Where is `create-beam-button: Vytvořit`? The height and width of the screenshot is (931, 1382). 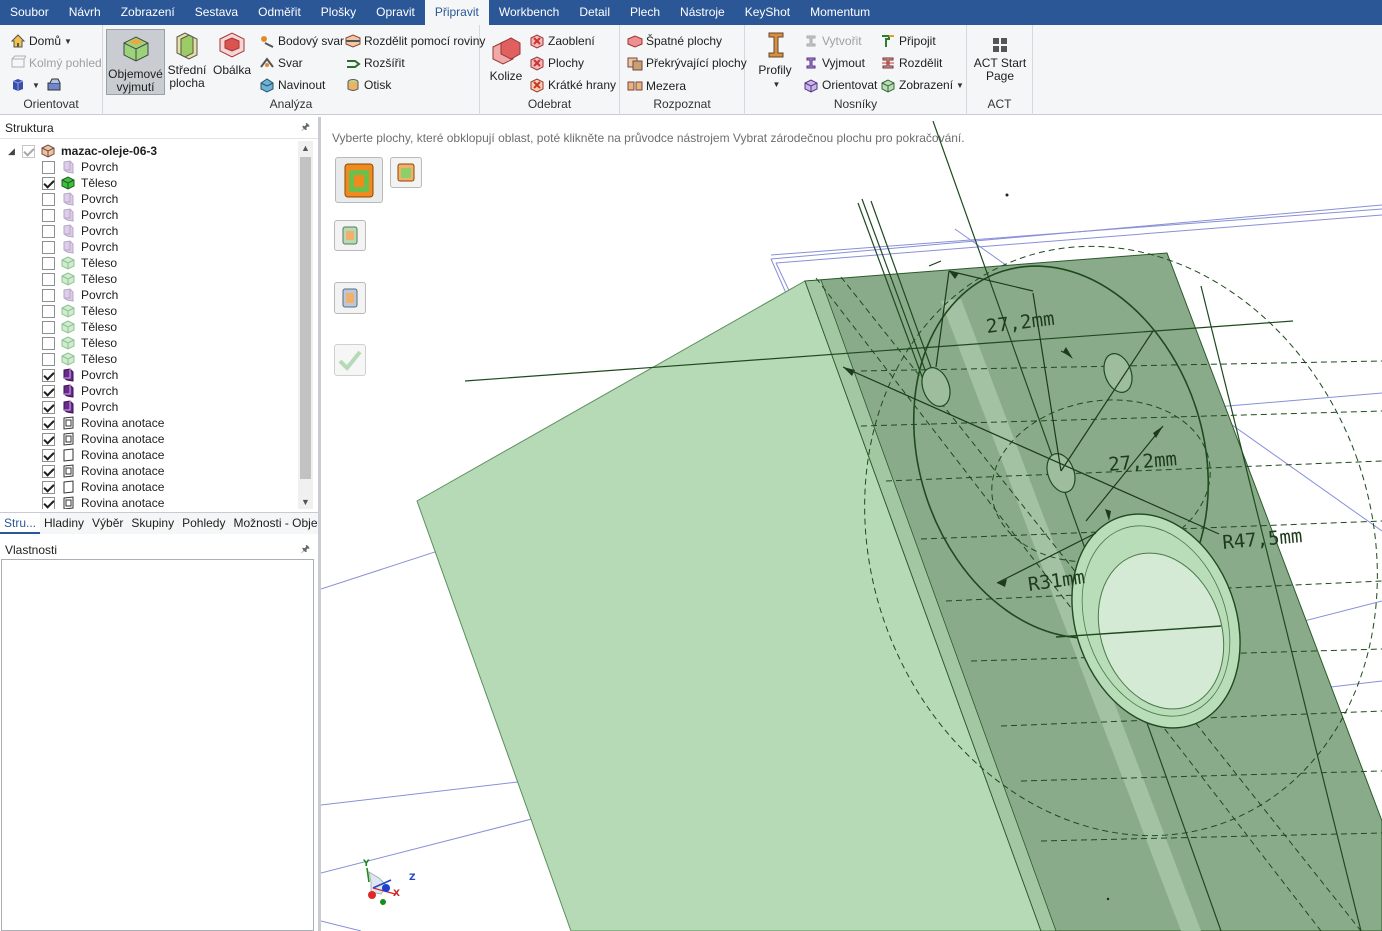
create-beam-button: Vytvořit is located at coordinates (832, 41).